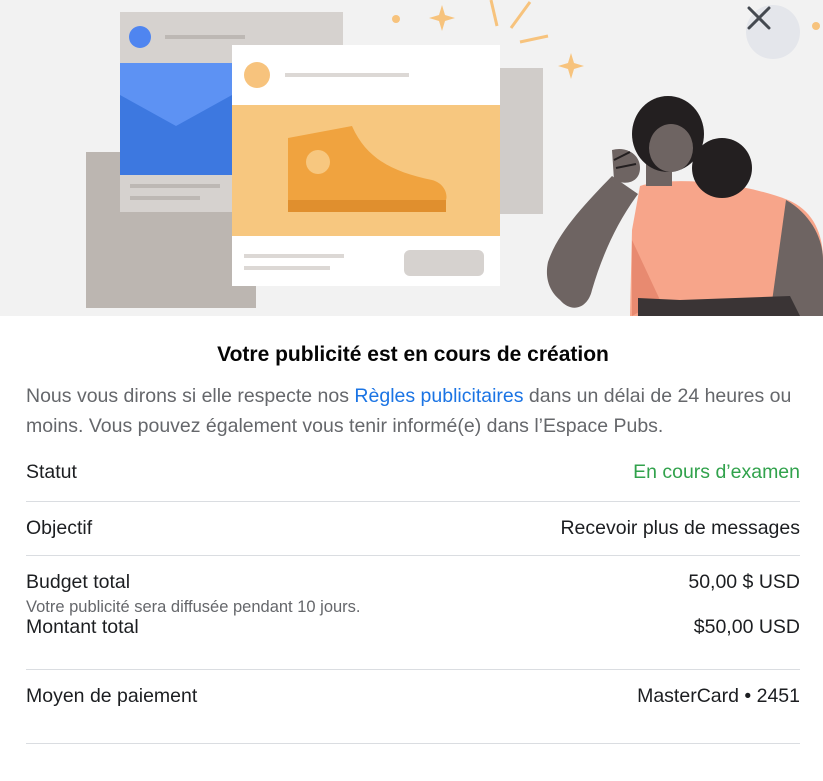 The height and width of the screenshot is (781, 823). I want to click on payment-label: Moyen de paiement, so click(112, 696).